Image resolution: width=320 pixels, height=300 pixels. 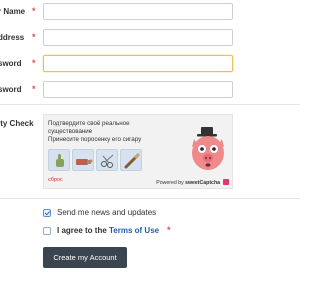 What do you see at coordinates (13, 11) in the screenshot?
I see `name-label: r Name` at bounding box center [13, 11].